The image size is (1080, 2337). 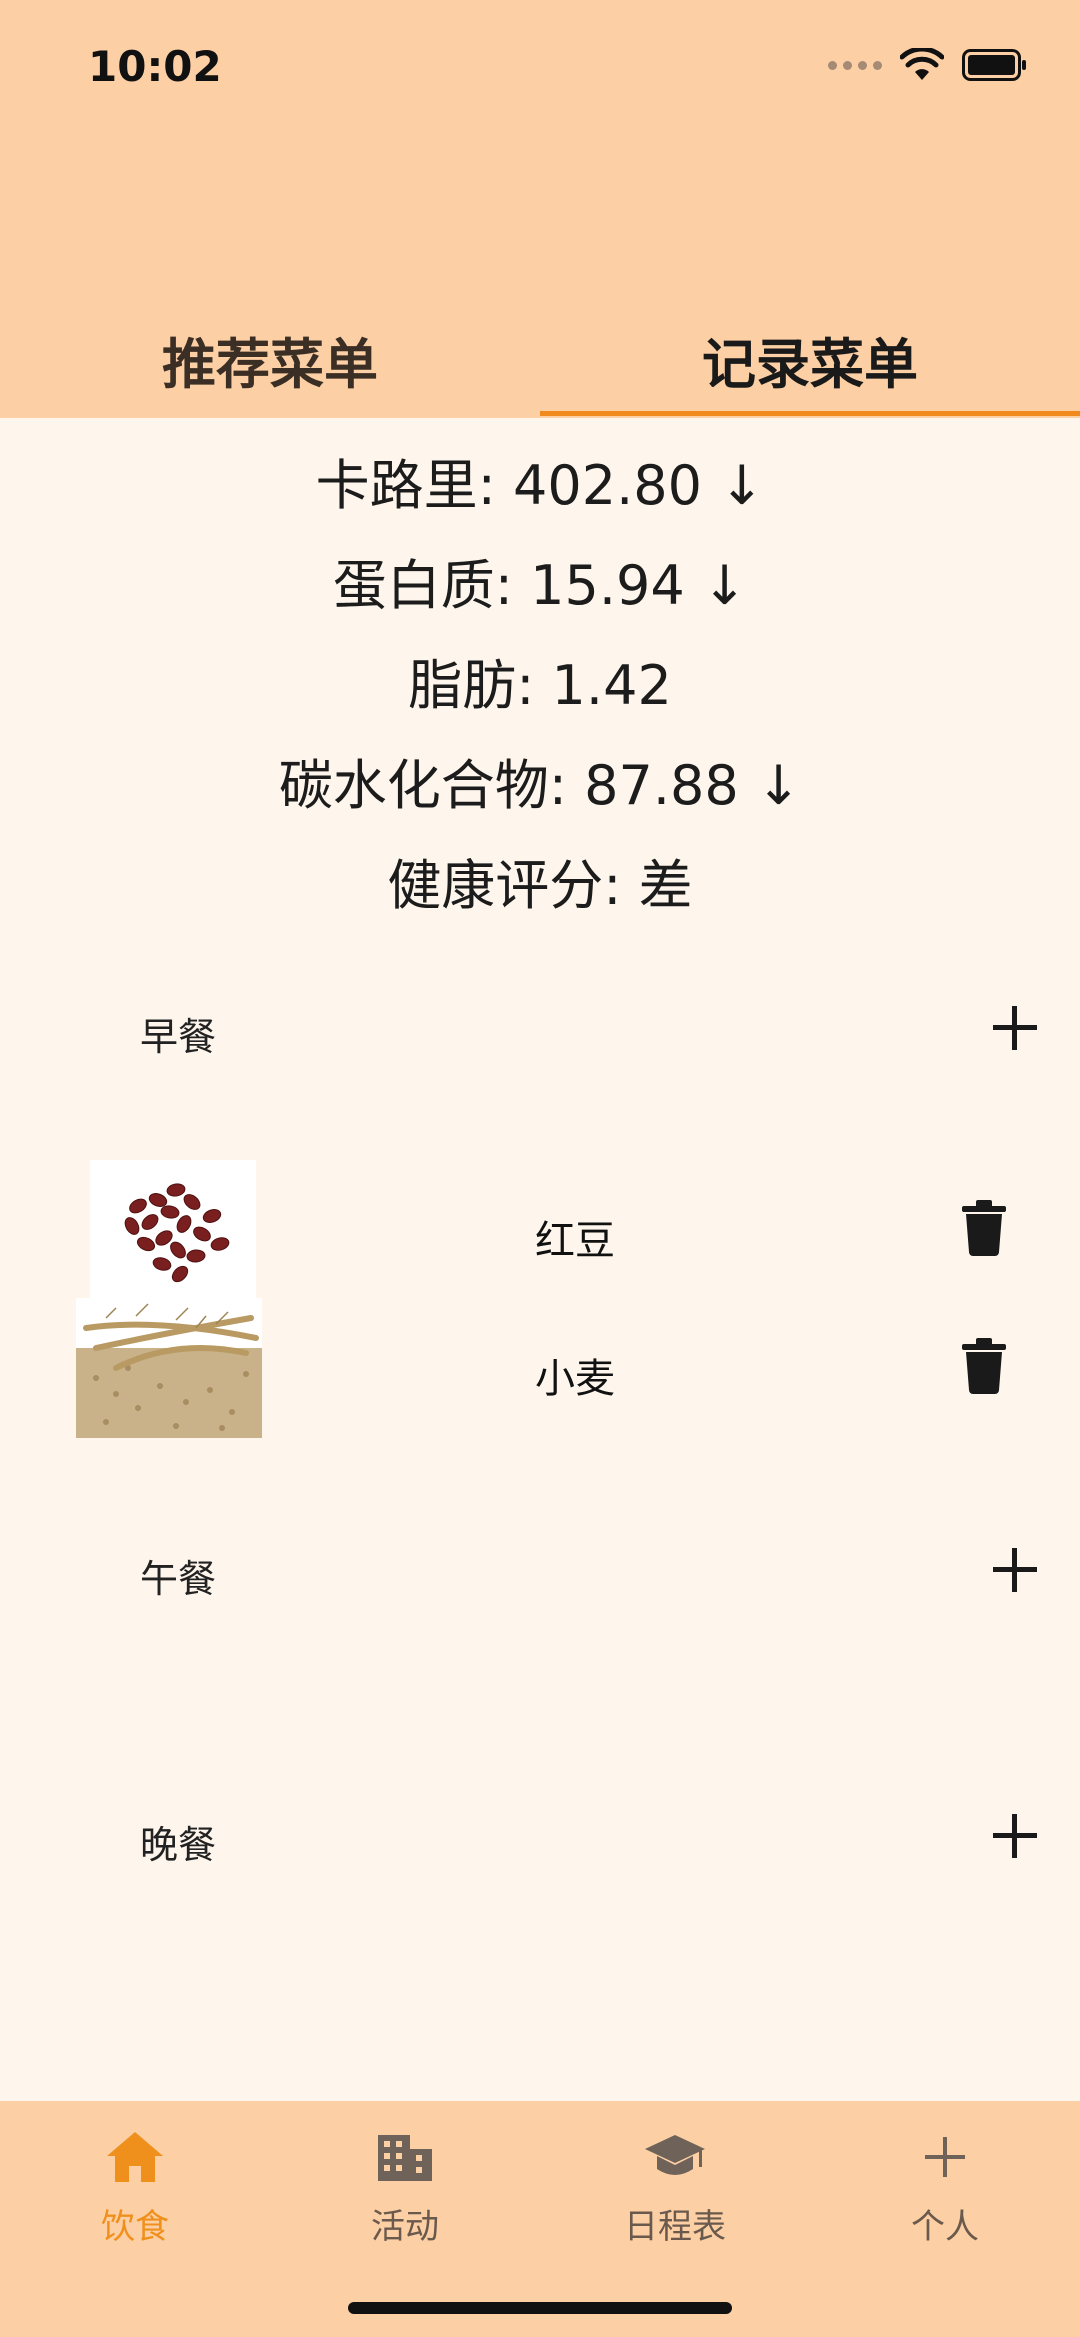 I want to click on food-item-red-bean: 红豆, so click(x=540, y=1230).